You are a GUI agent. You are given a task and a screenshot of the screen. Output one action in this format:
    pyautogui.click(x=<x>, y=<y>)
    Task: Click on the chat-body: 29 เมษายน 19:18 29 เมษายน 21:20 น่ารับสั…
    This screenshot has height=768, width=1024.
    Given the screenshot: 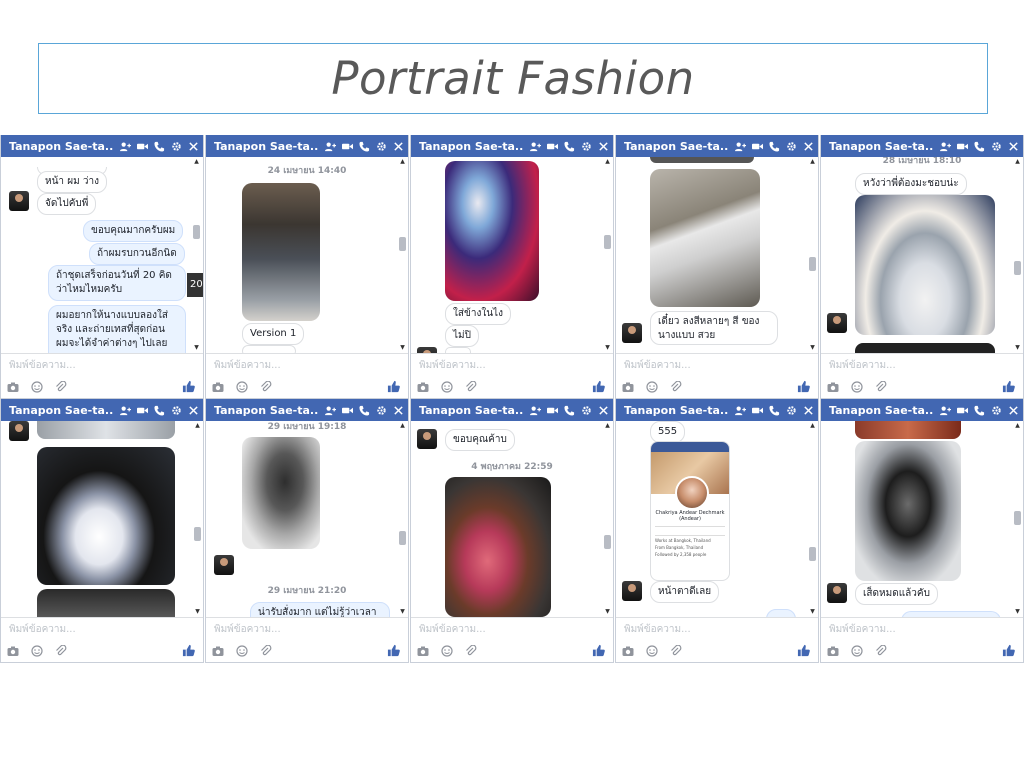 What is the action you would take?
    pyautogui.click(x=307, y=519)
    